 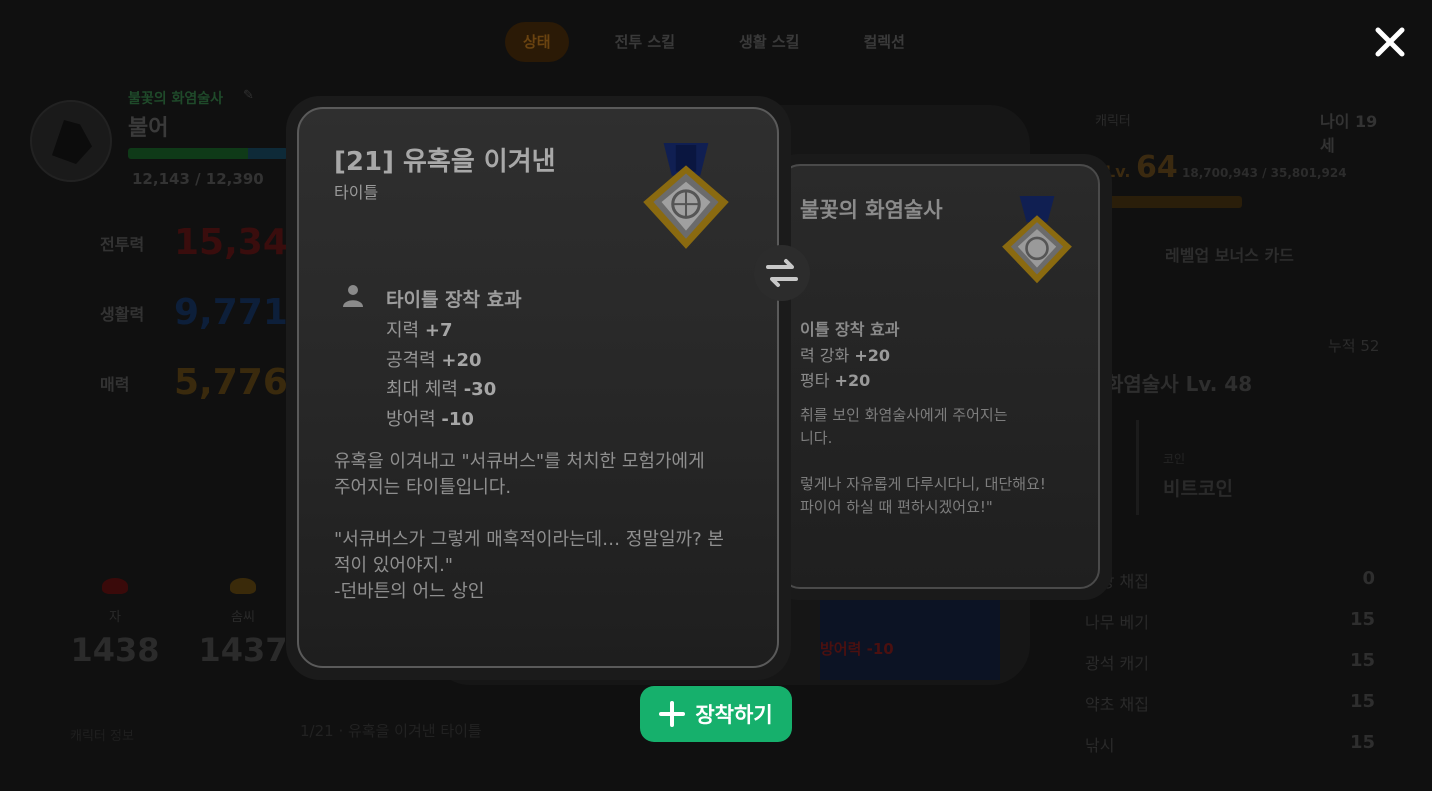 What do you see at coordinates (1230, 661) in the screenshot?
I see `list-item: 광석 캐기 15` at bounding box center [1230, 661].